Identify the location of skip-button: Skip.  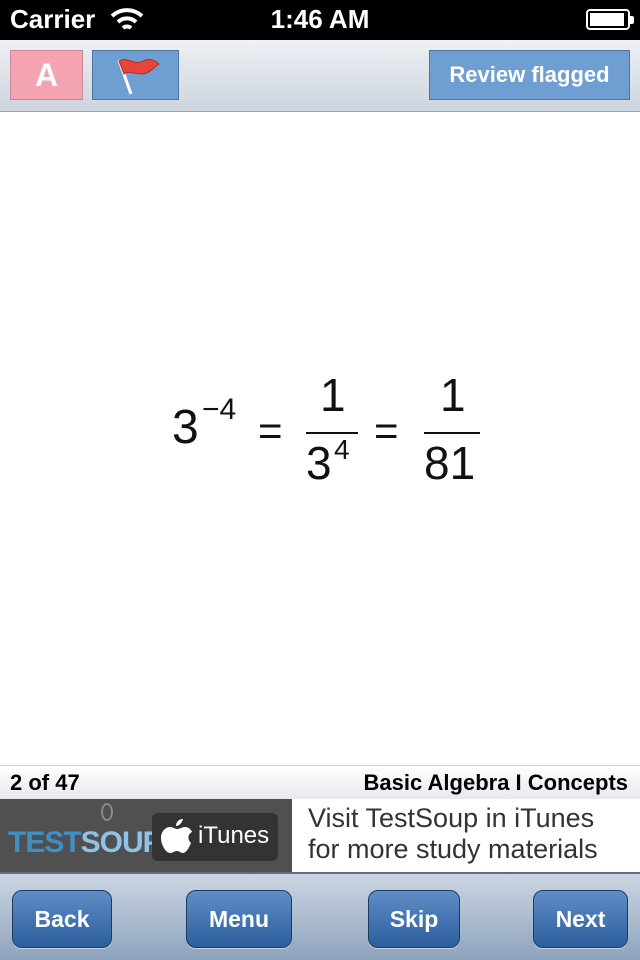
(414, 919).